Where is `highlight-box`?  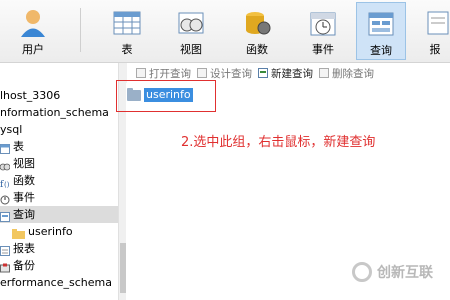 highlight-box is located at coordinates (166, 96).